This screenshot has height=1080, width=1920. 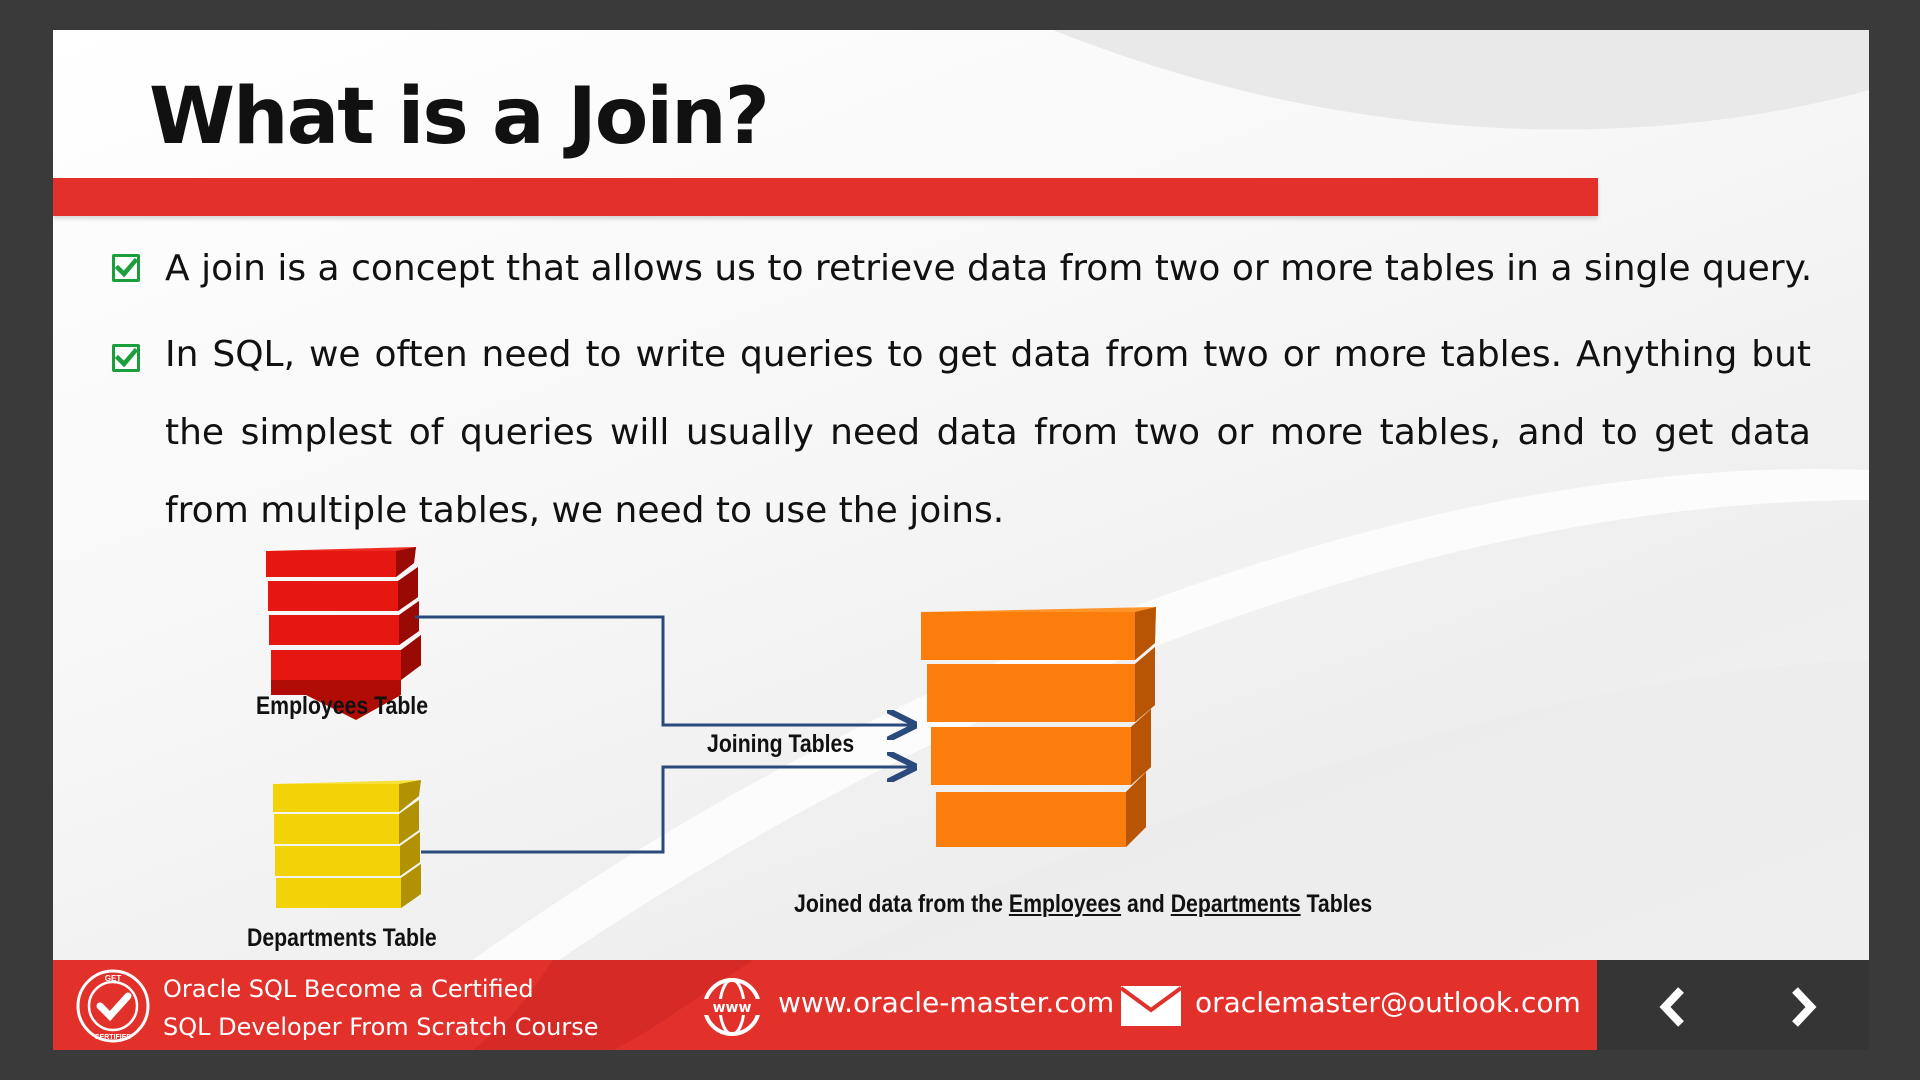 I want to click on svg-text: GET, so click(x=113, y=978).